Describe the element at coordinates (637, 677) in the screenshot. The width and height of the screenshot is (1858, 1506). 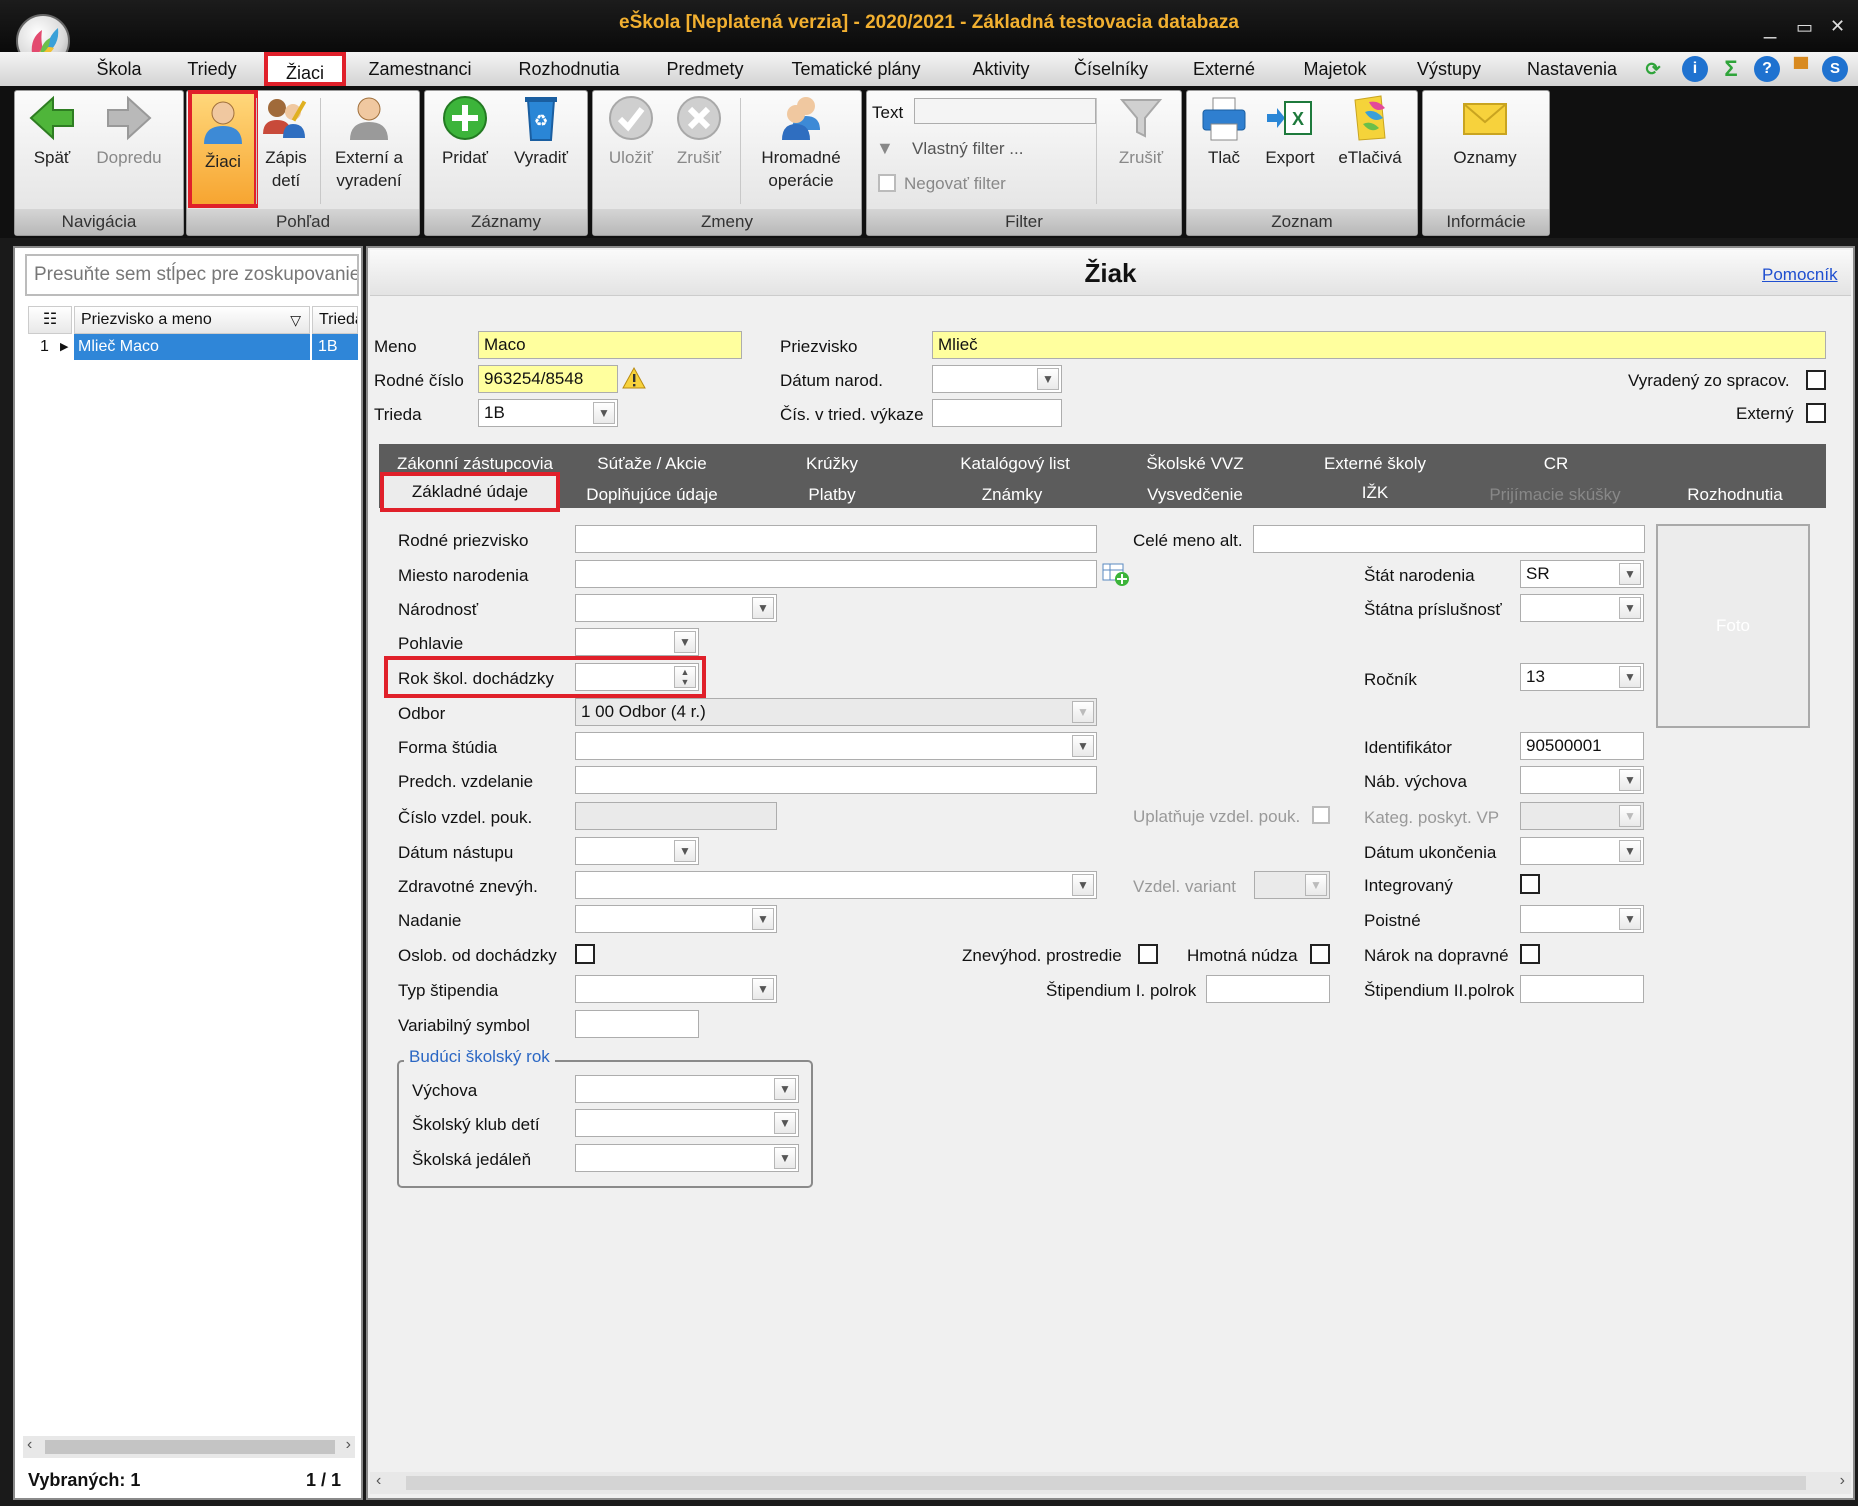
I see `rok-skol-dochadzky-spinner: ▲ ▼` at that location.